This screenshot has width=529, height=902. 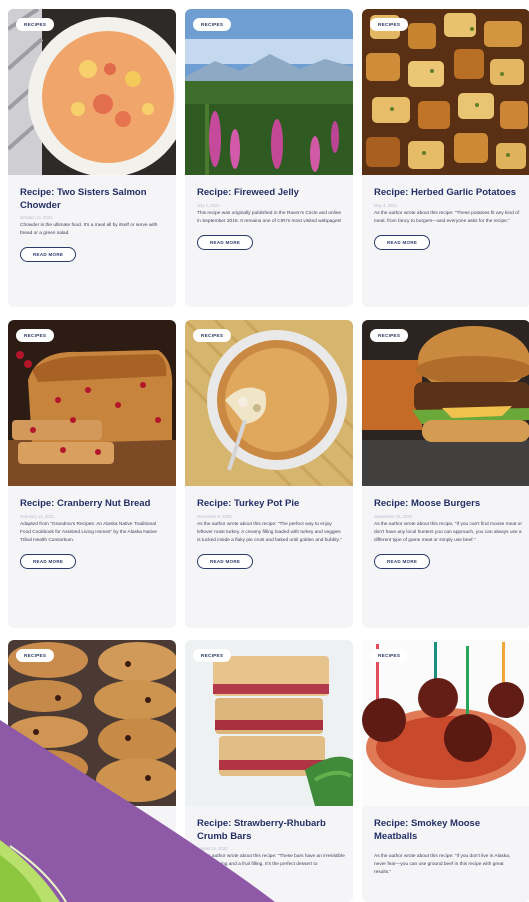 I want to click on recipe-image-chocolate-cookies: RECIPES, so click(x=92, y=723).